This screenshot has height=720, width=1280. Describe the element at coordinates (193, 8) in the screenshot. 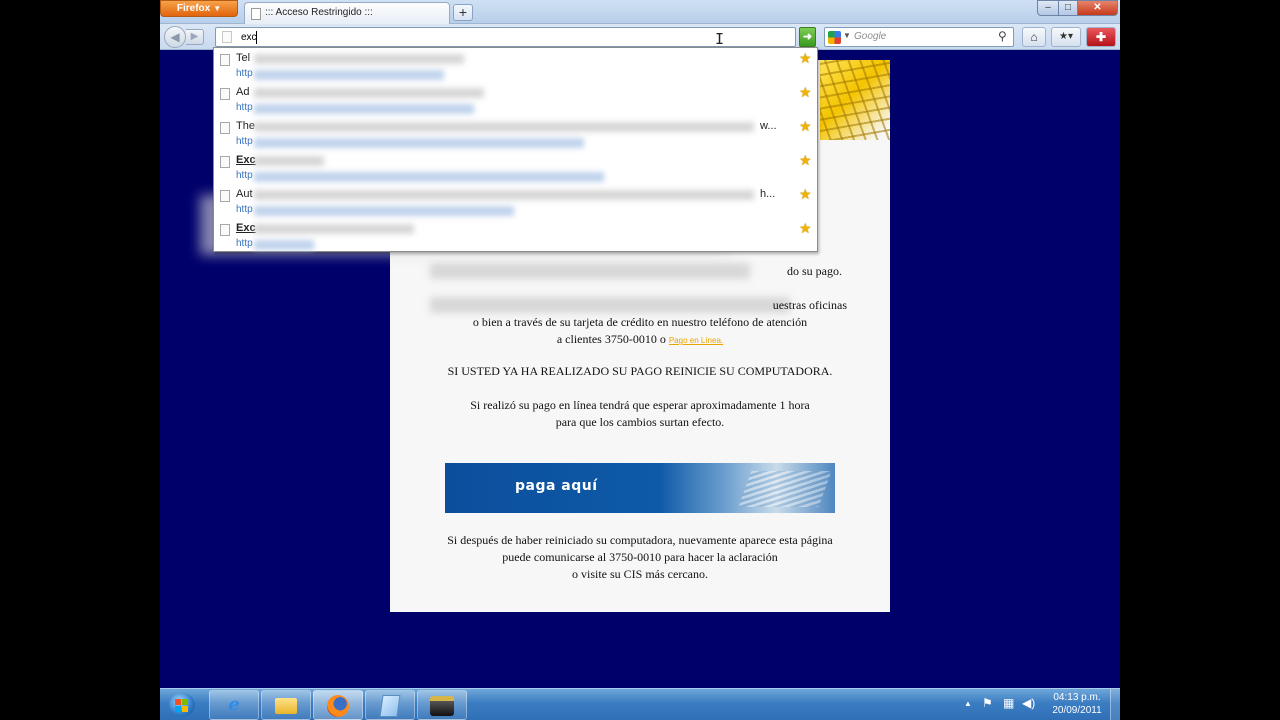

I see `firefox-menu-label: Firefox` at that location.